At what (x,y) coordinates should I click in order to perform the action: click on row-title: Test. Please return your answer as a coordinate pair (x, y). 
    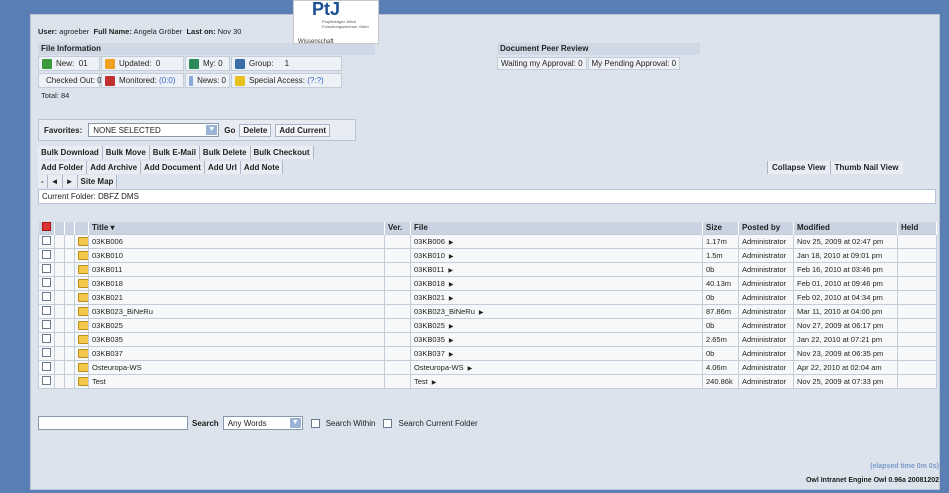
    Looking at the image, I should click on (236, 381).